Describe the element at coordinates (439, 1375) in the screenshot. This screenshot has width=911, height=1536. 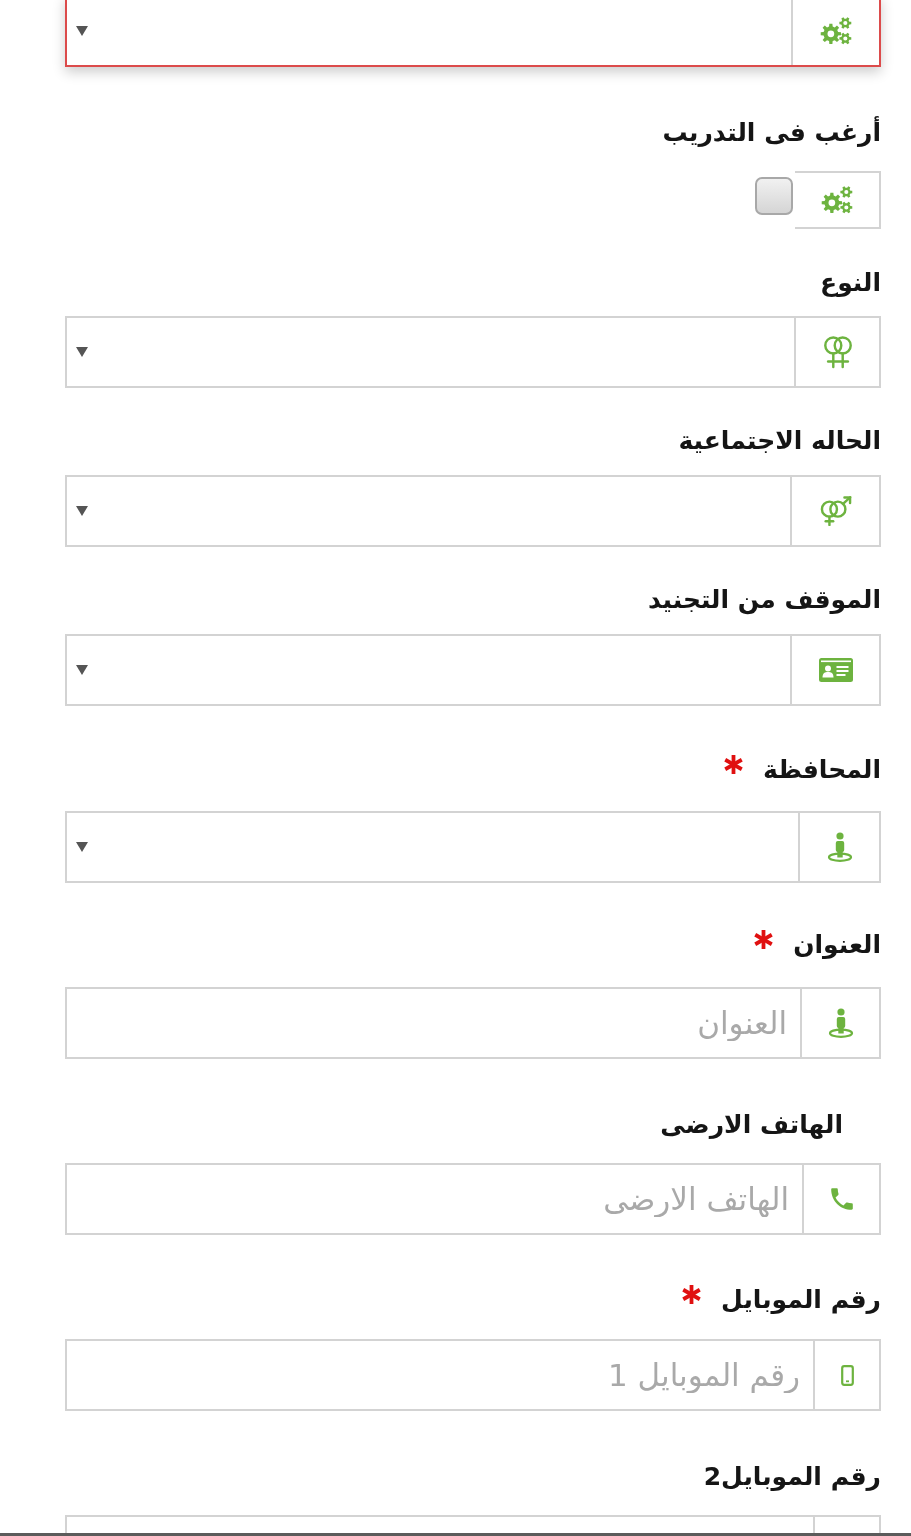
I see `text-field: رقم الموبايل 1` at that location.